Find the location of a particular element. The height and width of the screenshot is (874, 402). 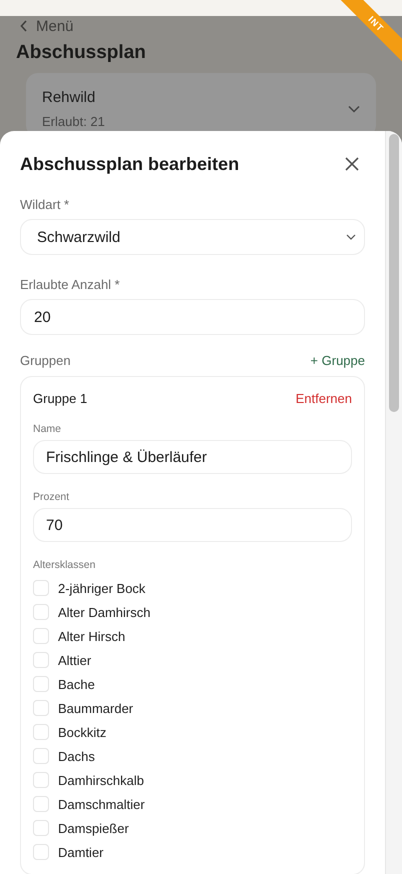

checkbox-label: Baummarder is located at coordinates (96, 708).